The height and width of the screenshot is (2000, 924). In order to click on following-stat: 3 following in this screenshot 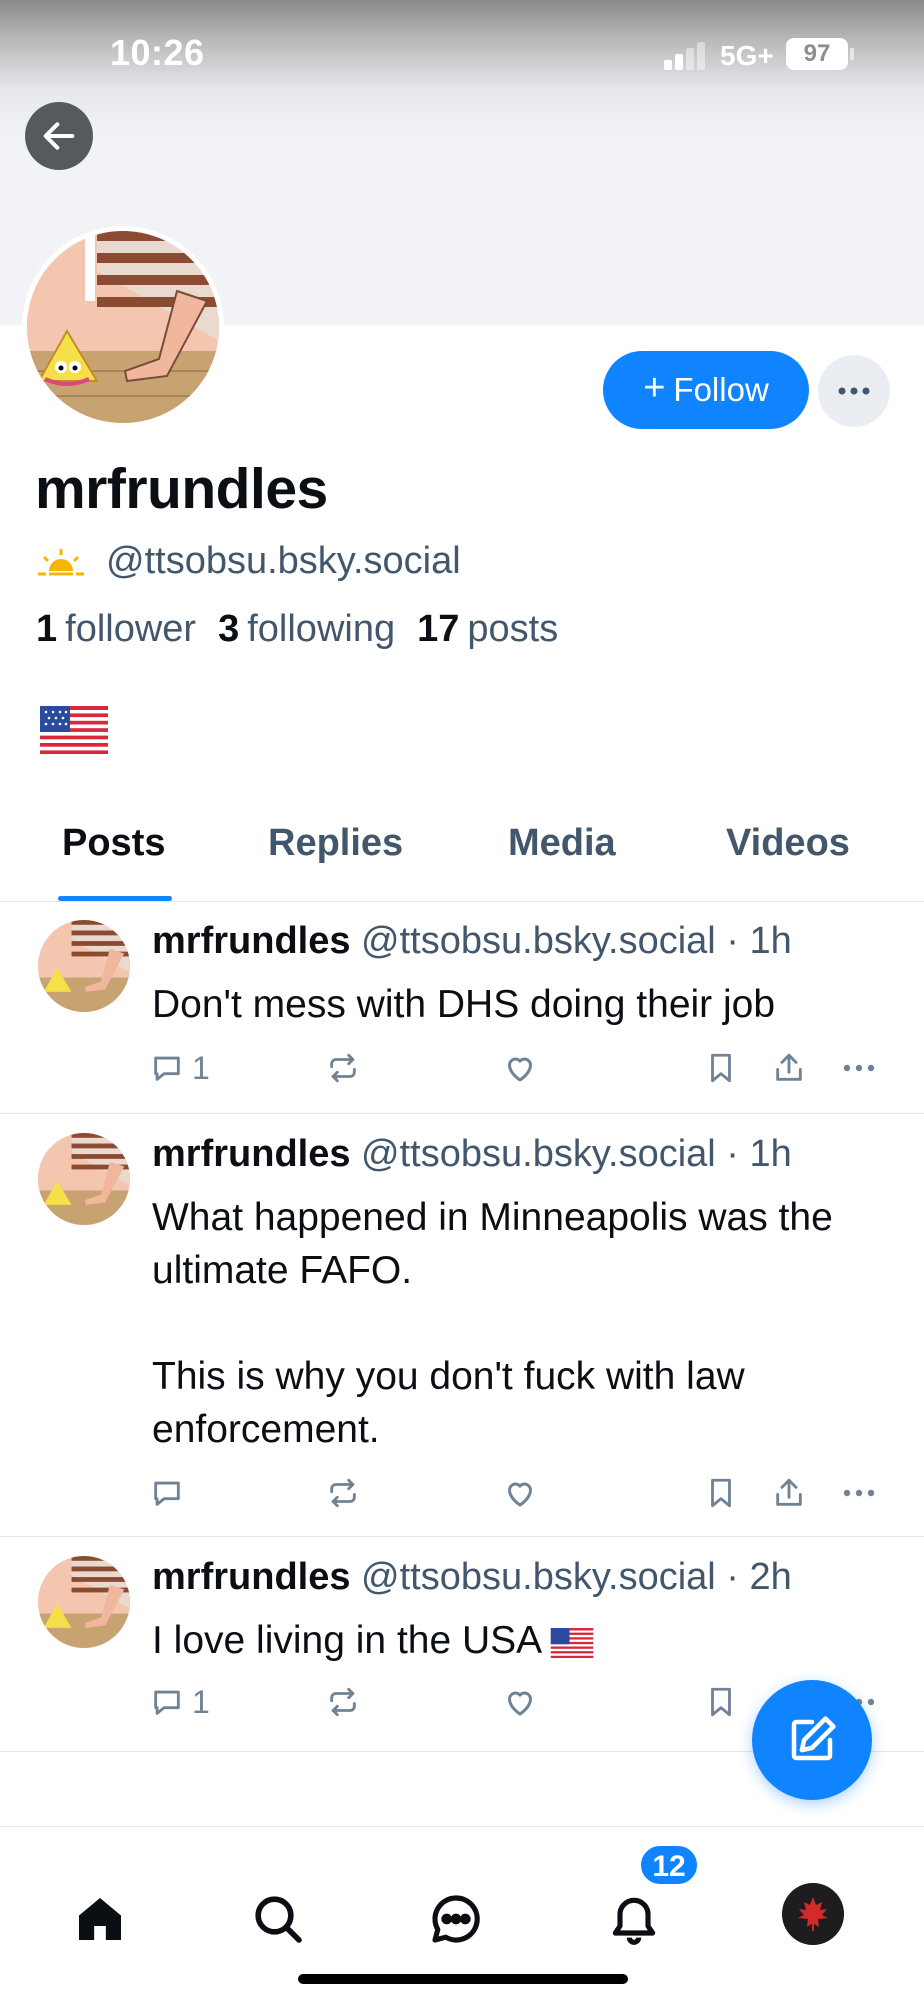, I will do `click(306, 629)`.